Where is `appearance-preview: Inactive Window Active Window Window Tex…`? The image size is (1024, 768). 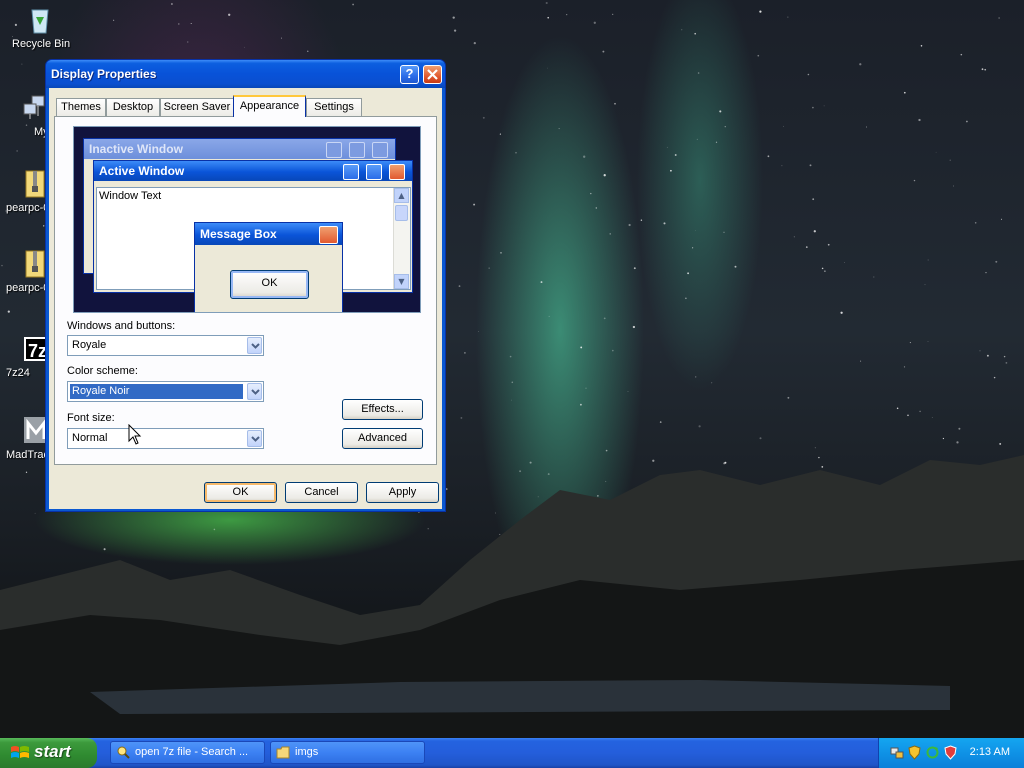 appearance-preview: Inactive Window Active Window Window Tex… is located at coordinates (247, 219).